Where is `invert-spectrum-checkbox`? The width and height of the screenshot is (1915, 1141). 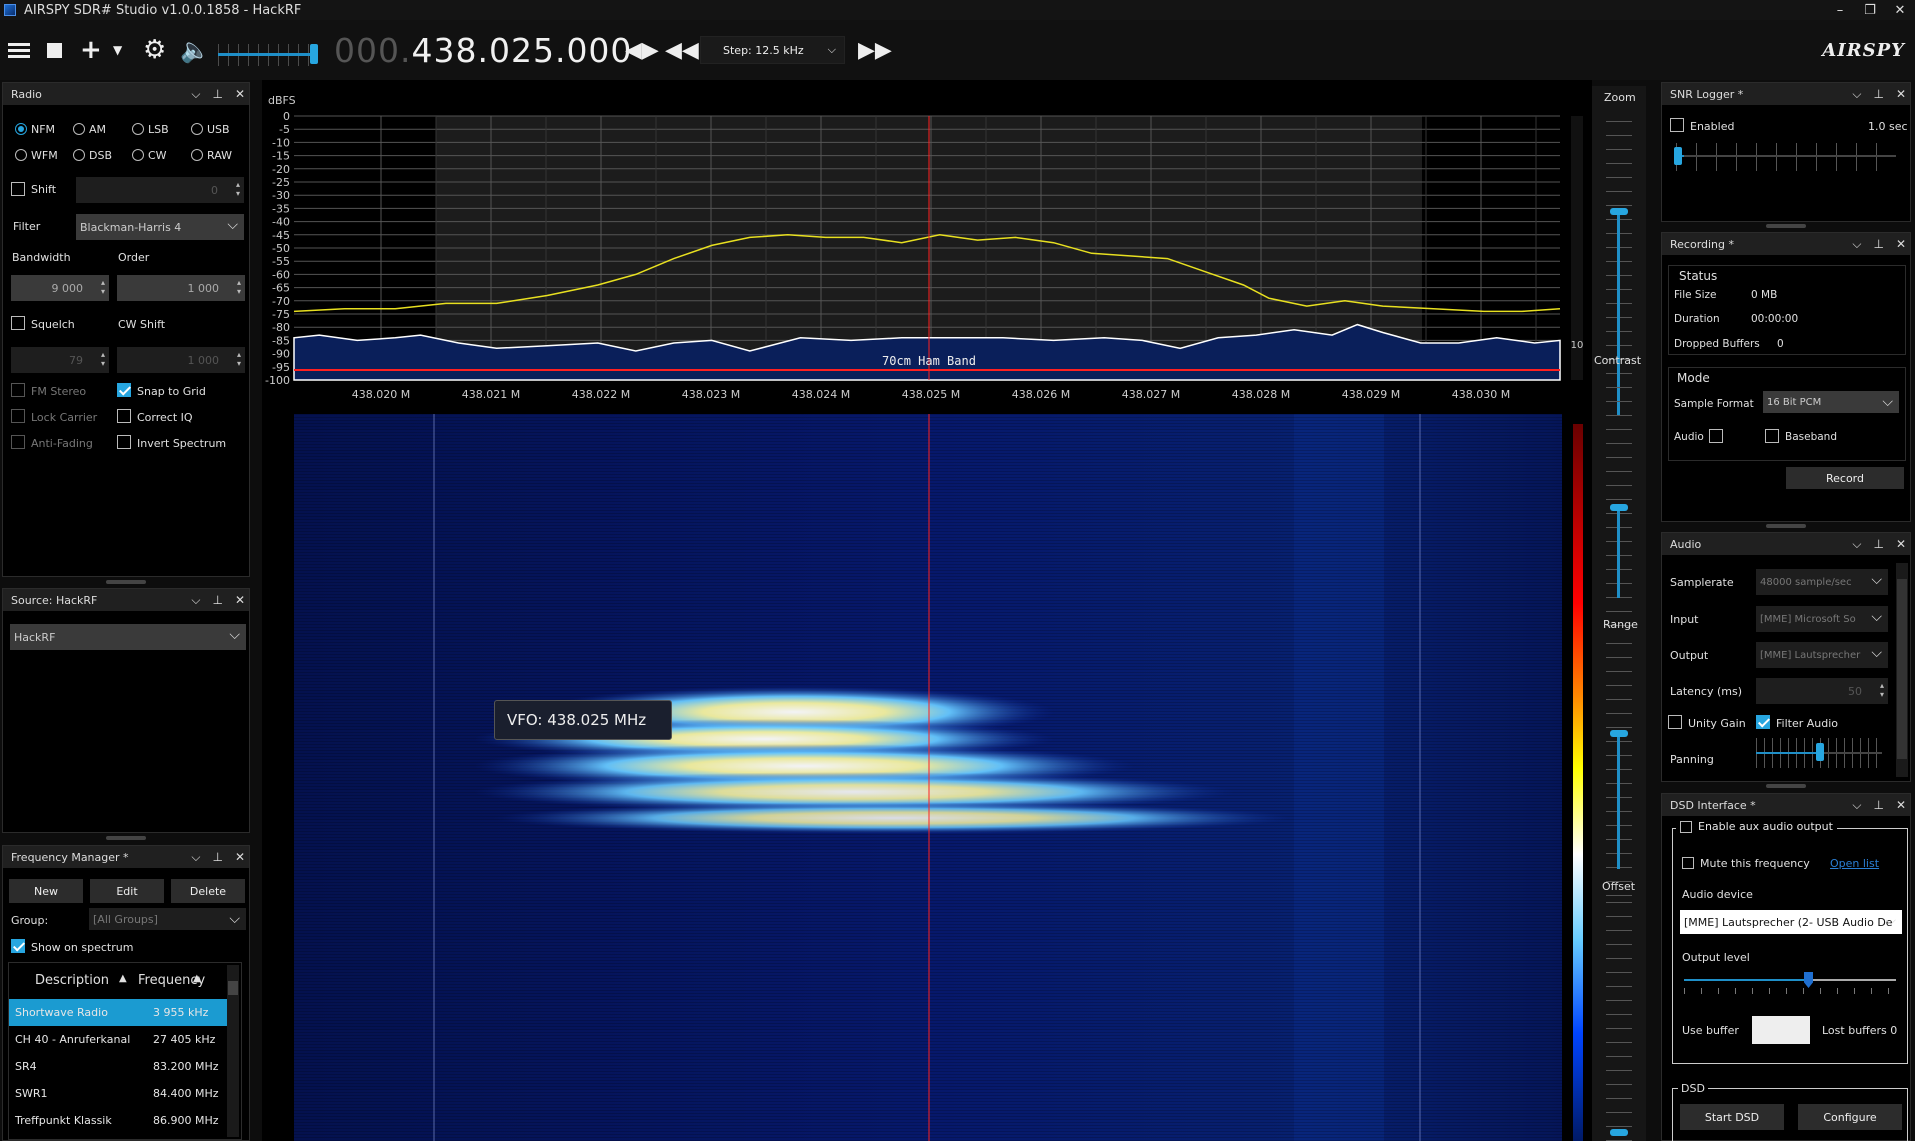 invert-spectrum-checkbox is located at coordinates (124, 442).